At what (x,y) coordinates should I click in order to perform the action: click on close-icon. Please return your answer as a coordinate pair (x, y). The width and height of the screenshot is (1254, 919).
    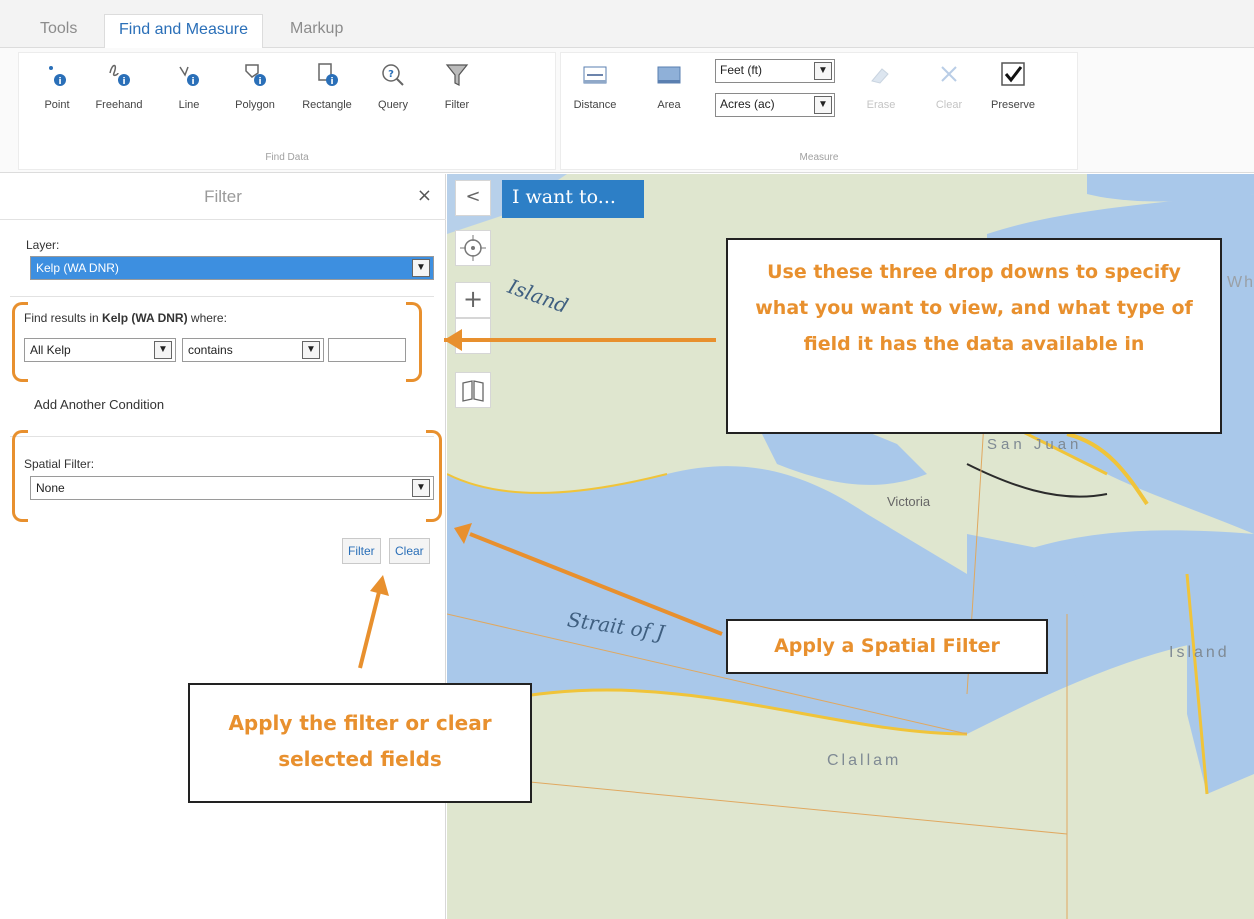
    Looking at the image, I should click on (949, 74).